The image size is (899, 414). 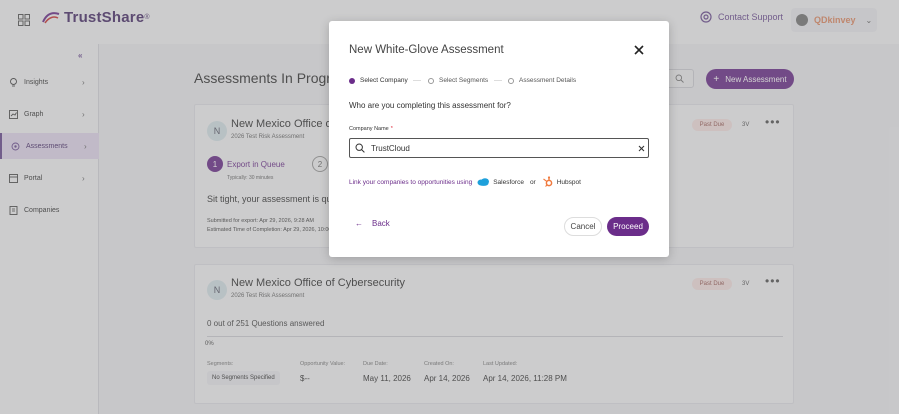 I want to click on hubspot-link: Hubspot, so click(x=561, y=182).